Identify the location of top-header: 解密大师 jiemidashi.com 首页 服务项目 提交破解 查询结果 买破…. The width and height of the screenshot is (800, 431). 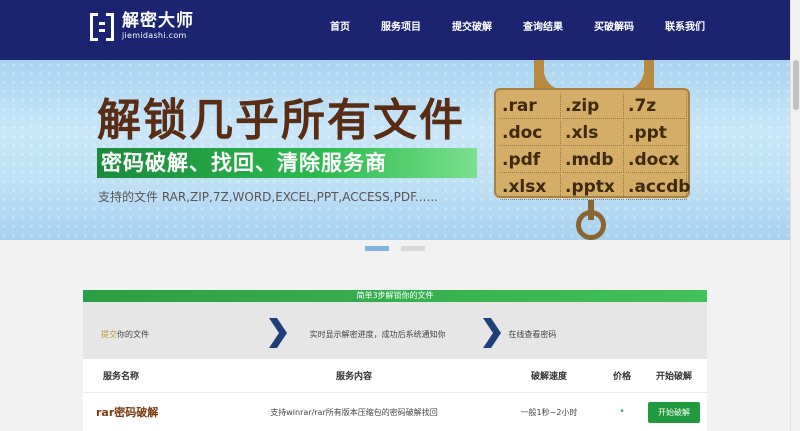
(395, 30).